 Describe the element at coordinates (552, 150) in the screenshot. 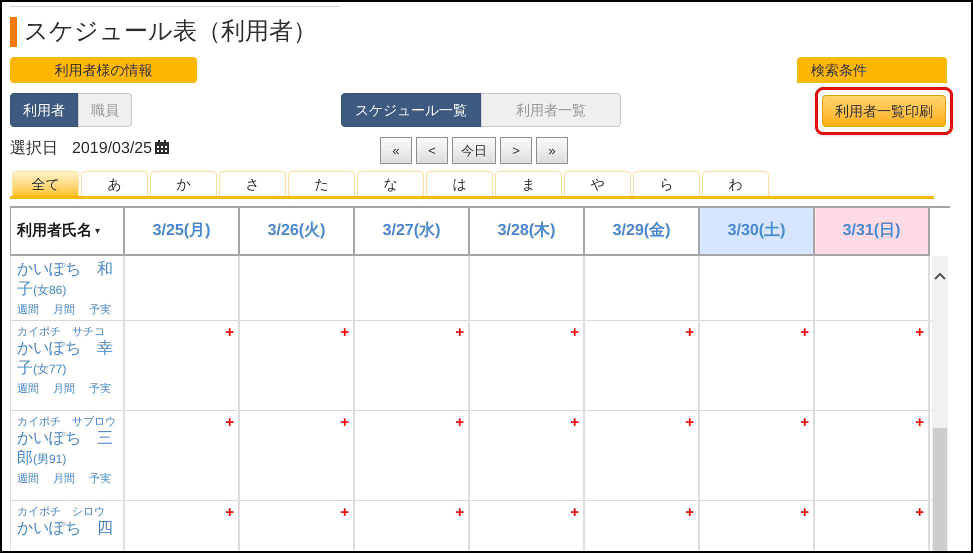

I see `nav-button: »` at that location.